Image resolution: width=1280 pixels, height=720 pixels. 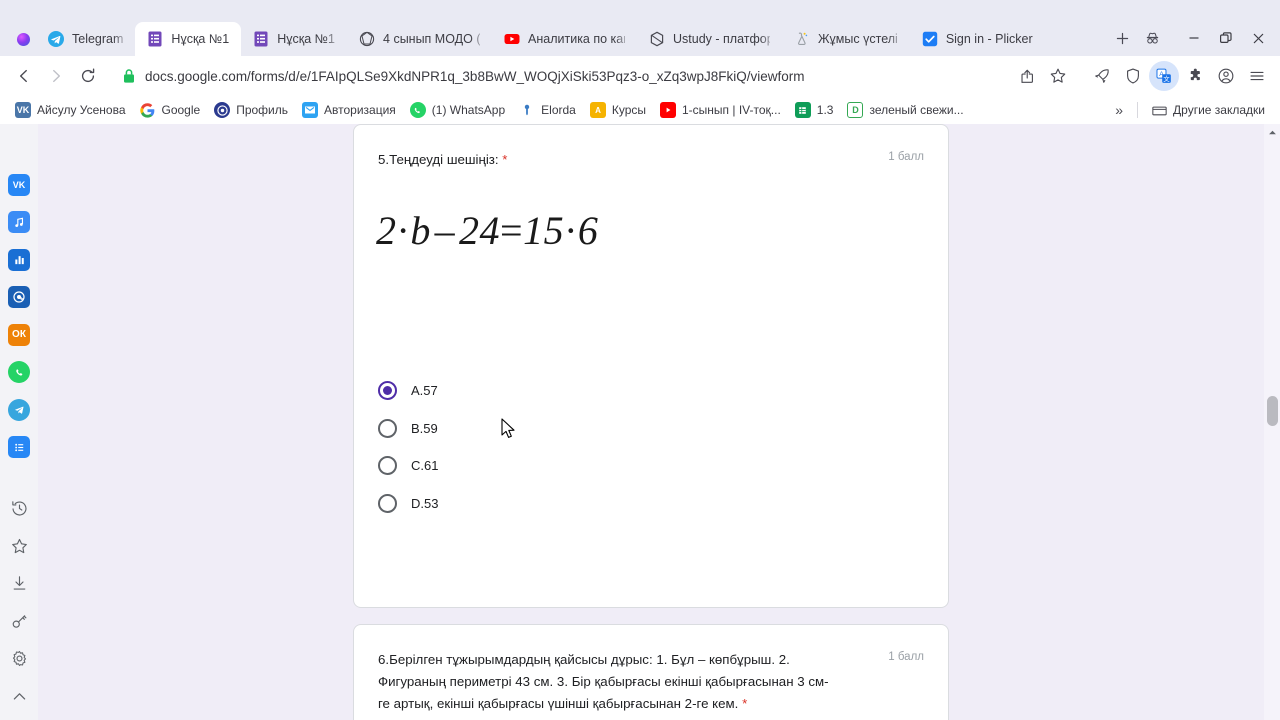 What do you see at coordinates (86, 39) in the screenshot?
I see `tab-telegram: Telegram` at bounding box center [86, 39].